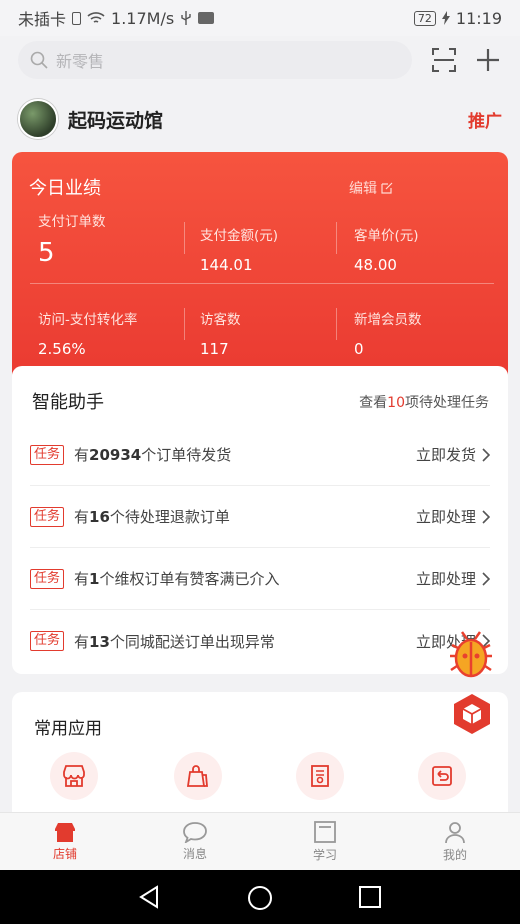  What do you see at coordinates (206, 18) in the screenshot?
I see `notification-icon` at bounding box center [206, 18].